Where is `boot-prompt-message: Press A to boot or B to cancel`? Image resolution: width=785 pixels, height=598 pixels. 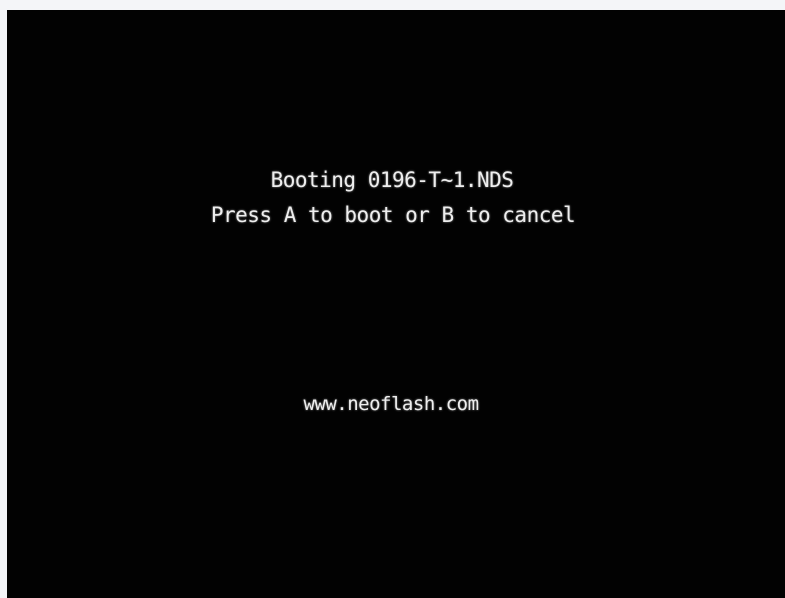 boot-prompt-message: Press A to boot or B to cancel is located at coordinates (393, 215).